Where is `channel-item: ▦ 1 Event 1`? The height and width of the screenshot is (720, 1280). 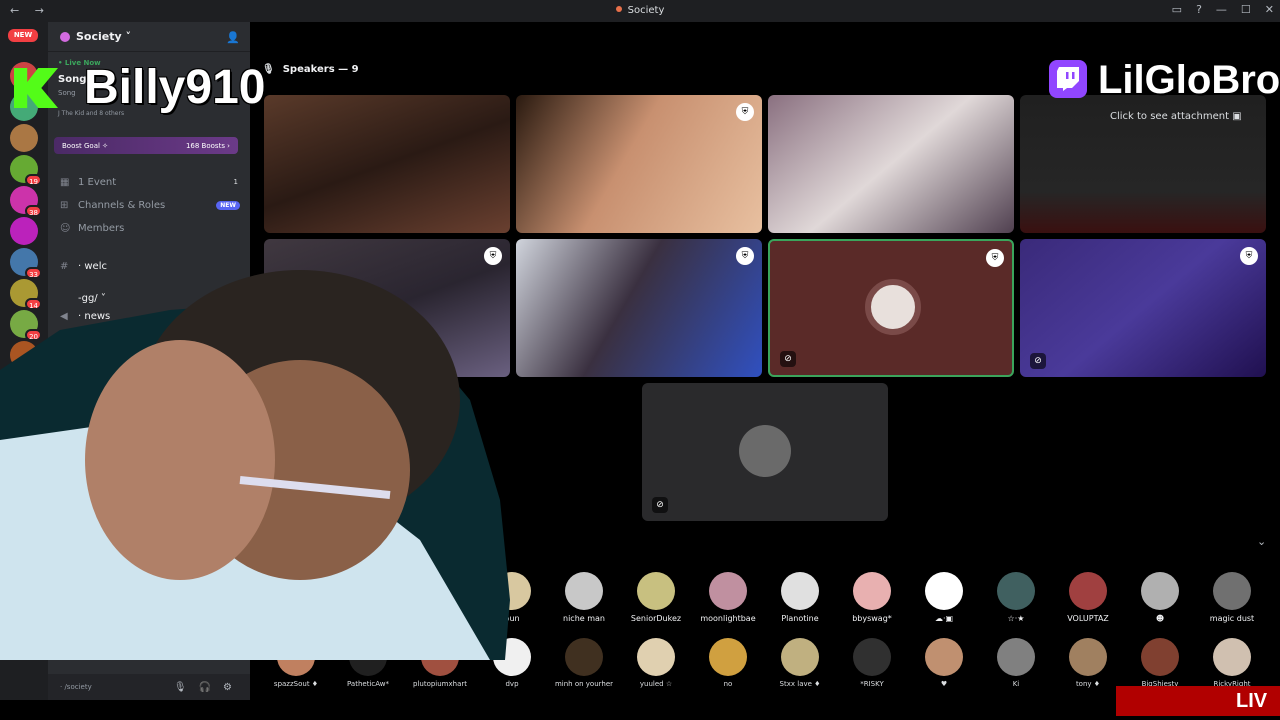
channel-item: ▦ 1 Event 1 is located at coordinates (149, 182).